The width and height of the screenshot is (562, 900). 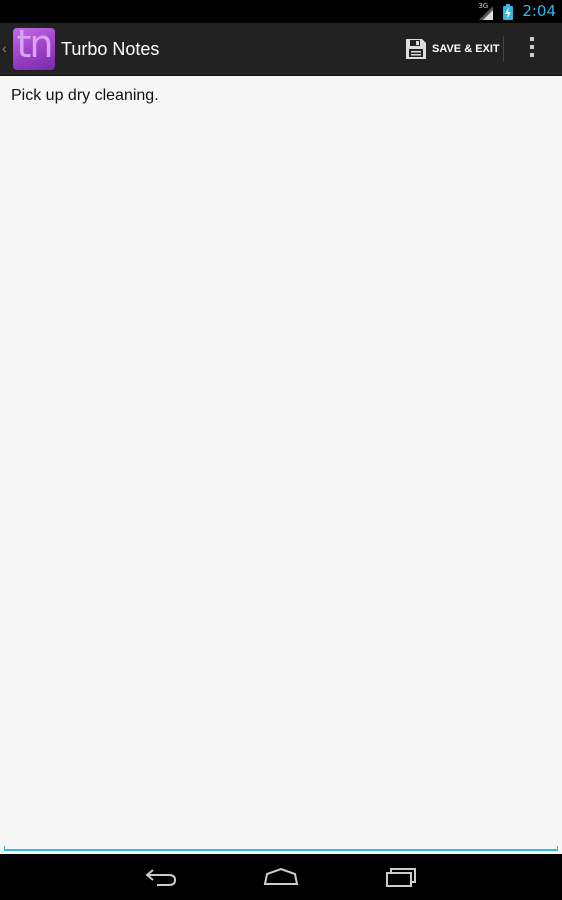 I want to click on status-clock: 2:04, so click(x=539, y=11).